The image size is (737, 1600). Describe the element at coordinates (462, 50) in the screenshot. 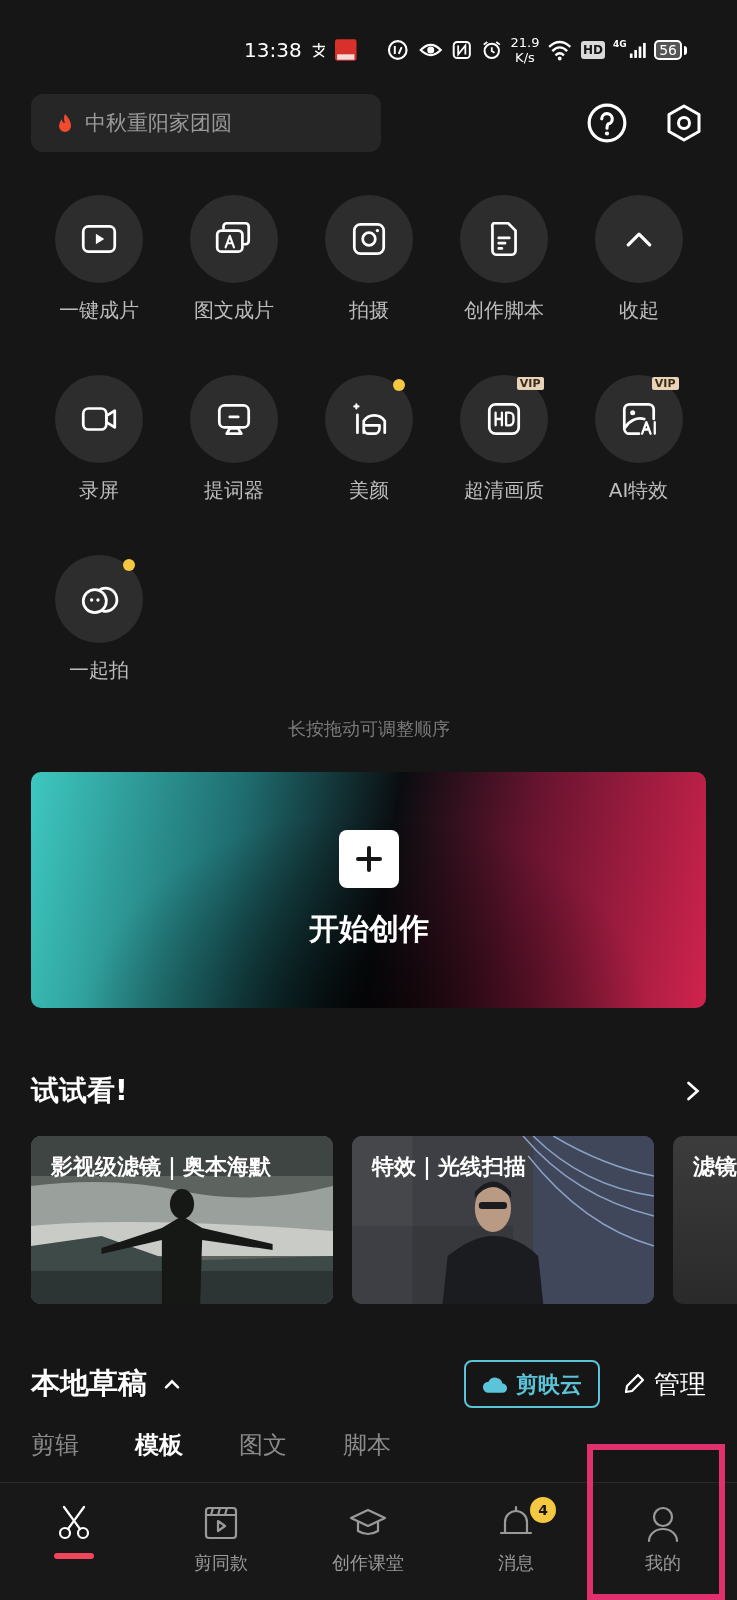

I see `nfc-icon` at that location.